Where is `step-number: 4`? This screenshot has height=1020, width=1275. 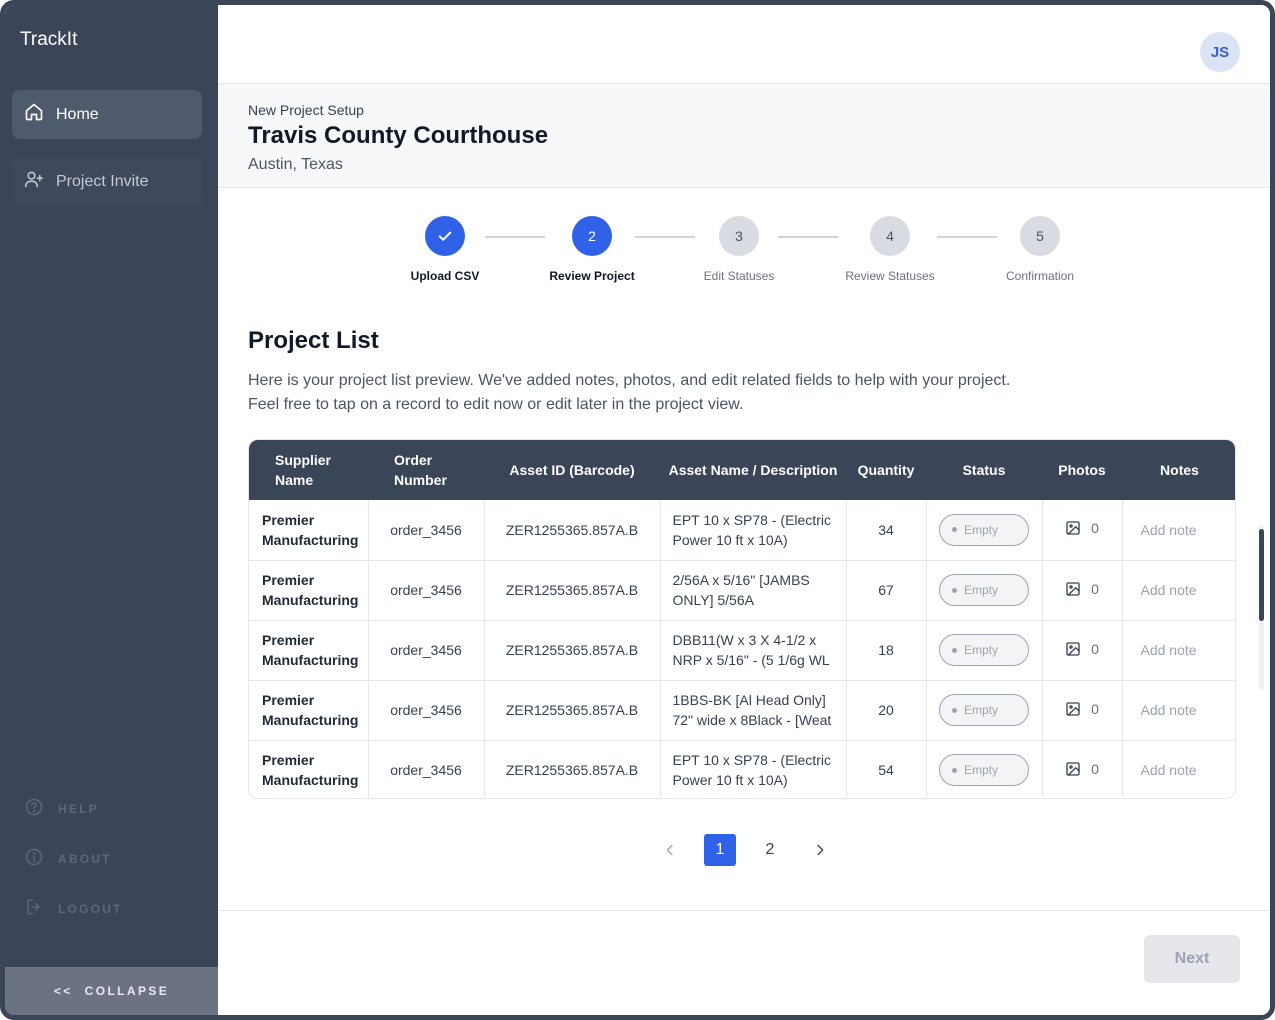
step-number: 4 is located at coordinates (890, 236).